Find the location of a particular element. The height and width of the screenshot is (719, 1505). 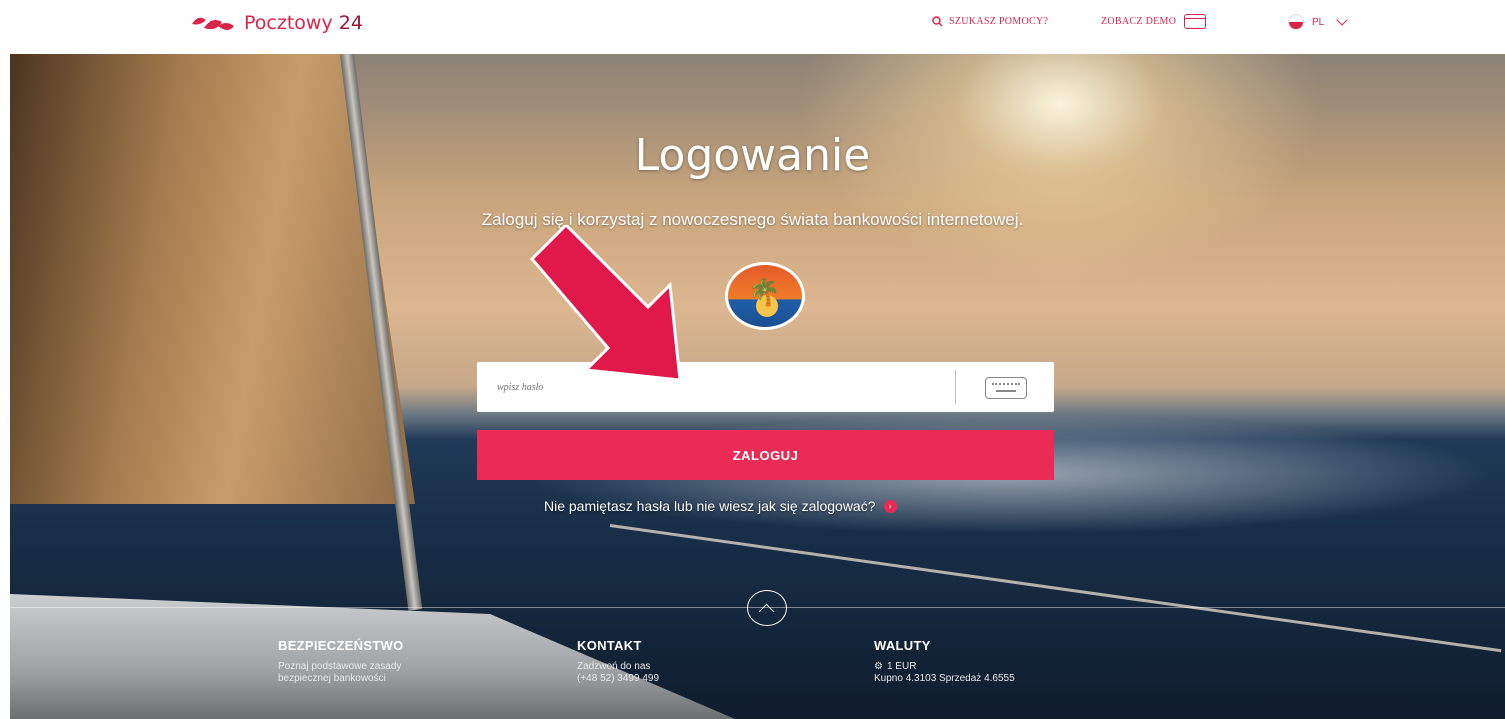

page-title: Logowanie is located at coordinates (752, 155).